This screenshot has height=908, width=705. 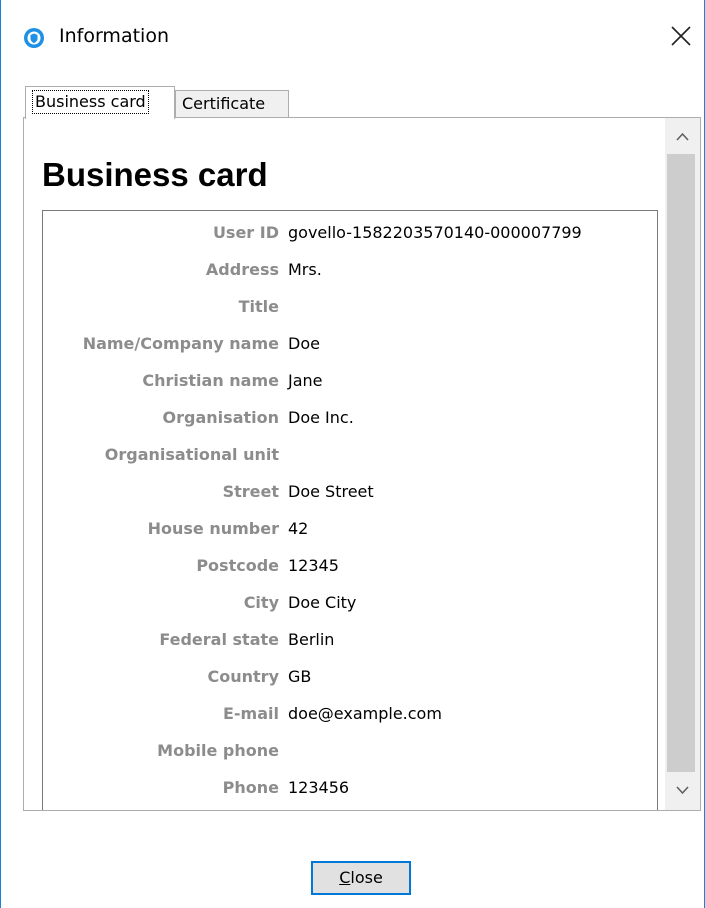 What do you see at coordinates (261, 602) in the screenshot?
I see `field-label: City` at bounding box center [261, 602].